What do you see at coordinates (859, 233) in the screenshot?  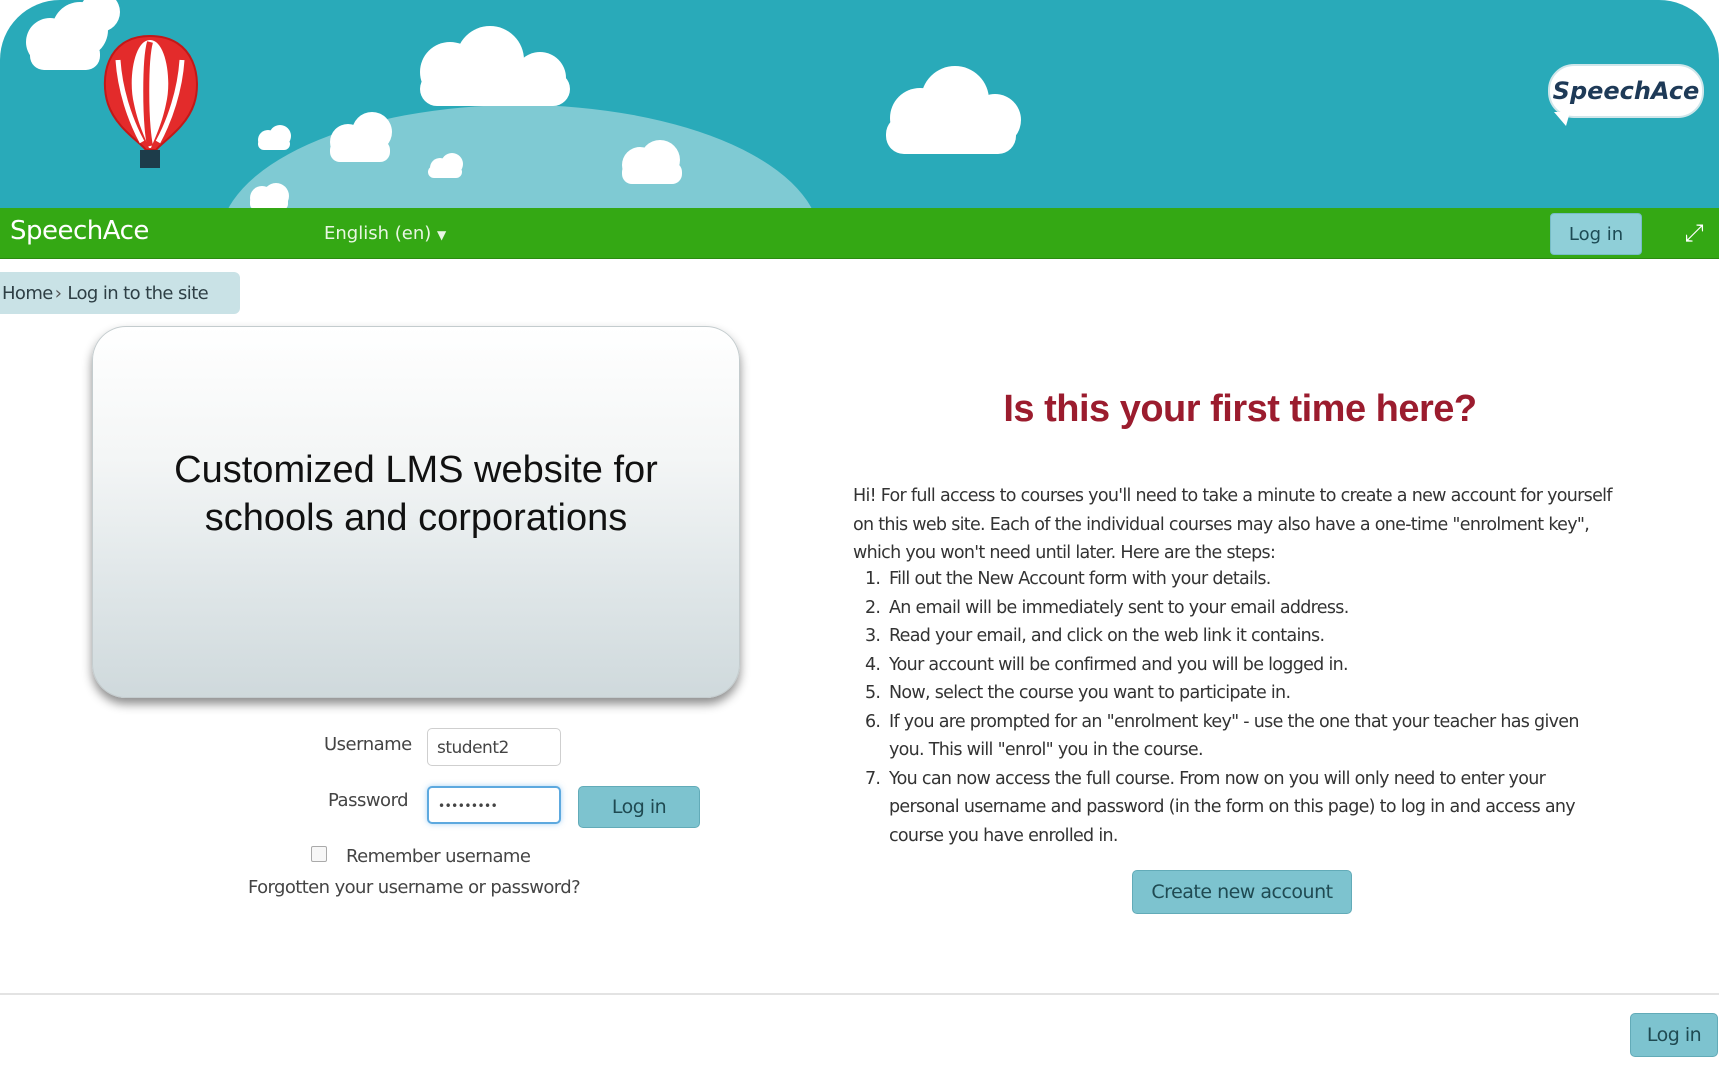 I see `top-navbar: SpeechAce English (en) ▼ Log in ⤢` at bounding box center [859, 233].